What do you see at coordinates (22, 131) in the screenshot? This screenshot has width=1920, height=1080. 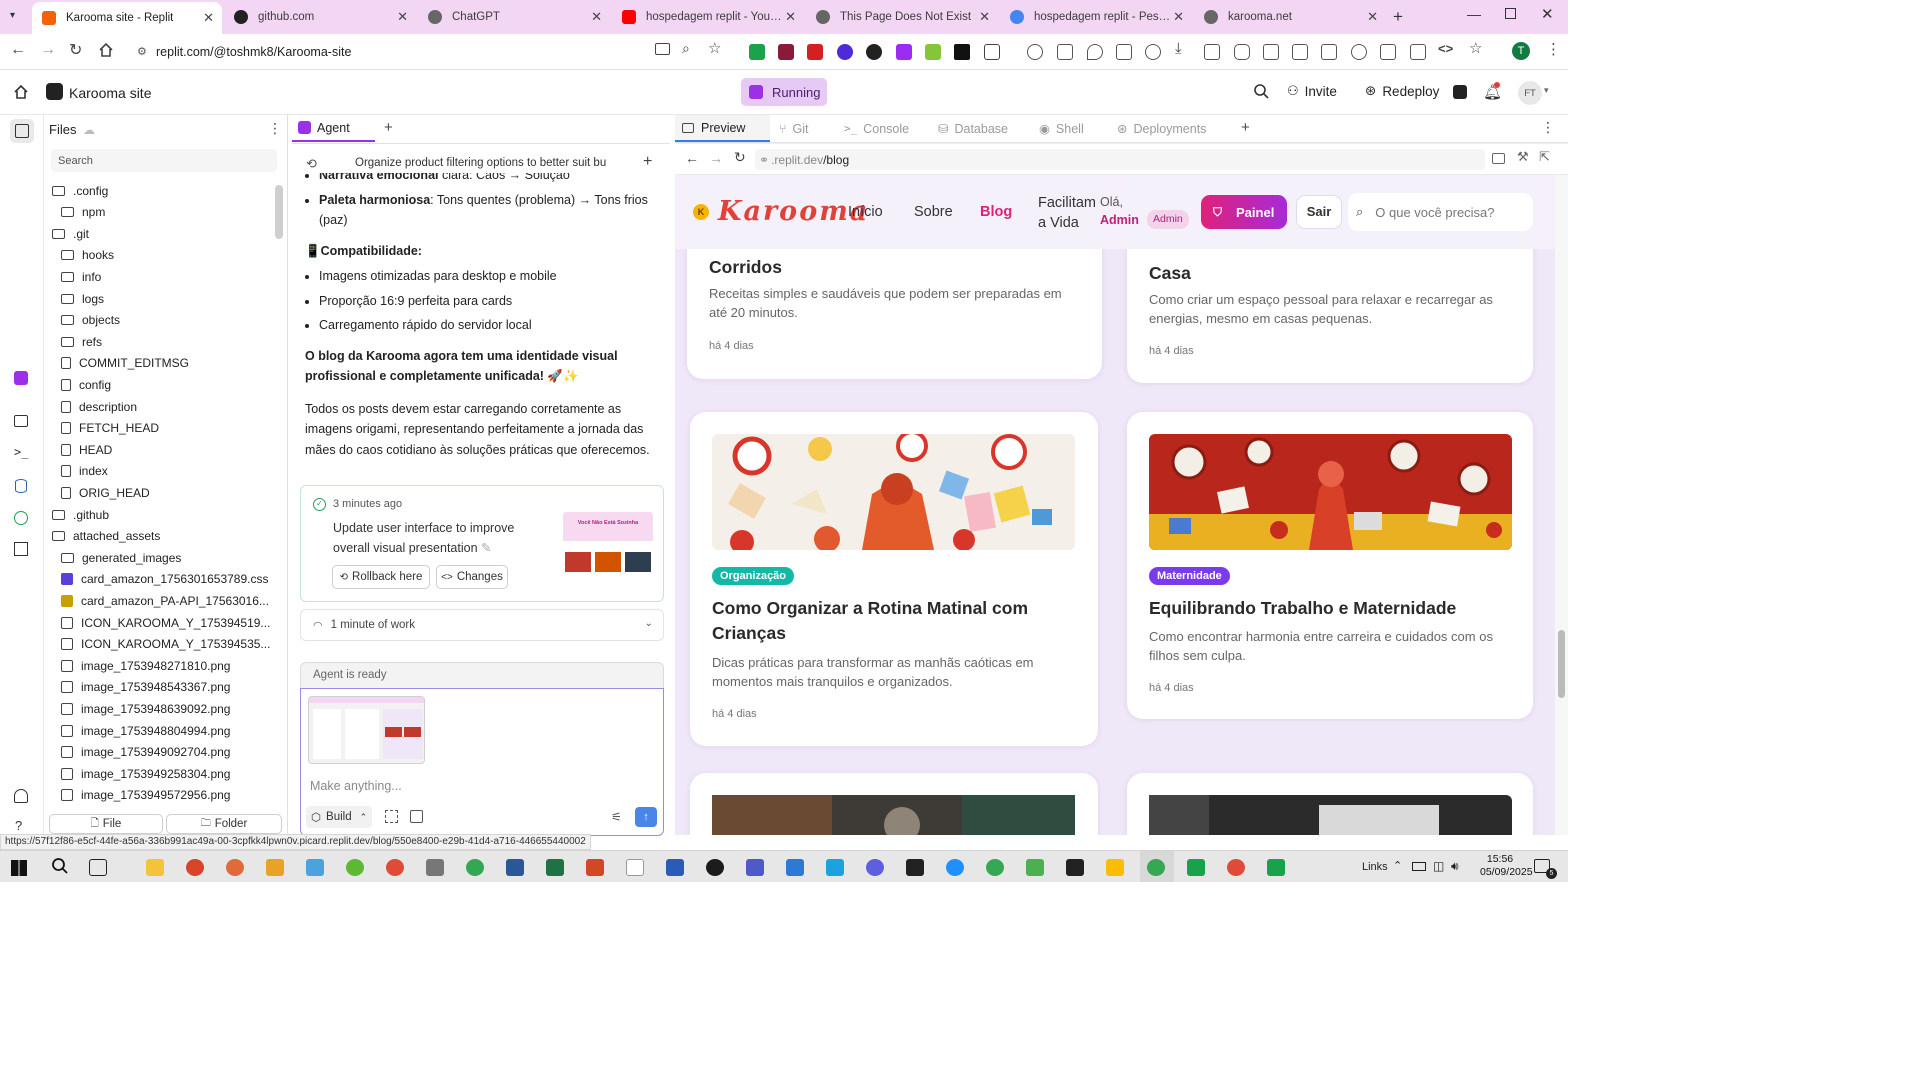 I see `files-rail-button` at bounding box center [22, 131].